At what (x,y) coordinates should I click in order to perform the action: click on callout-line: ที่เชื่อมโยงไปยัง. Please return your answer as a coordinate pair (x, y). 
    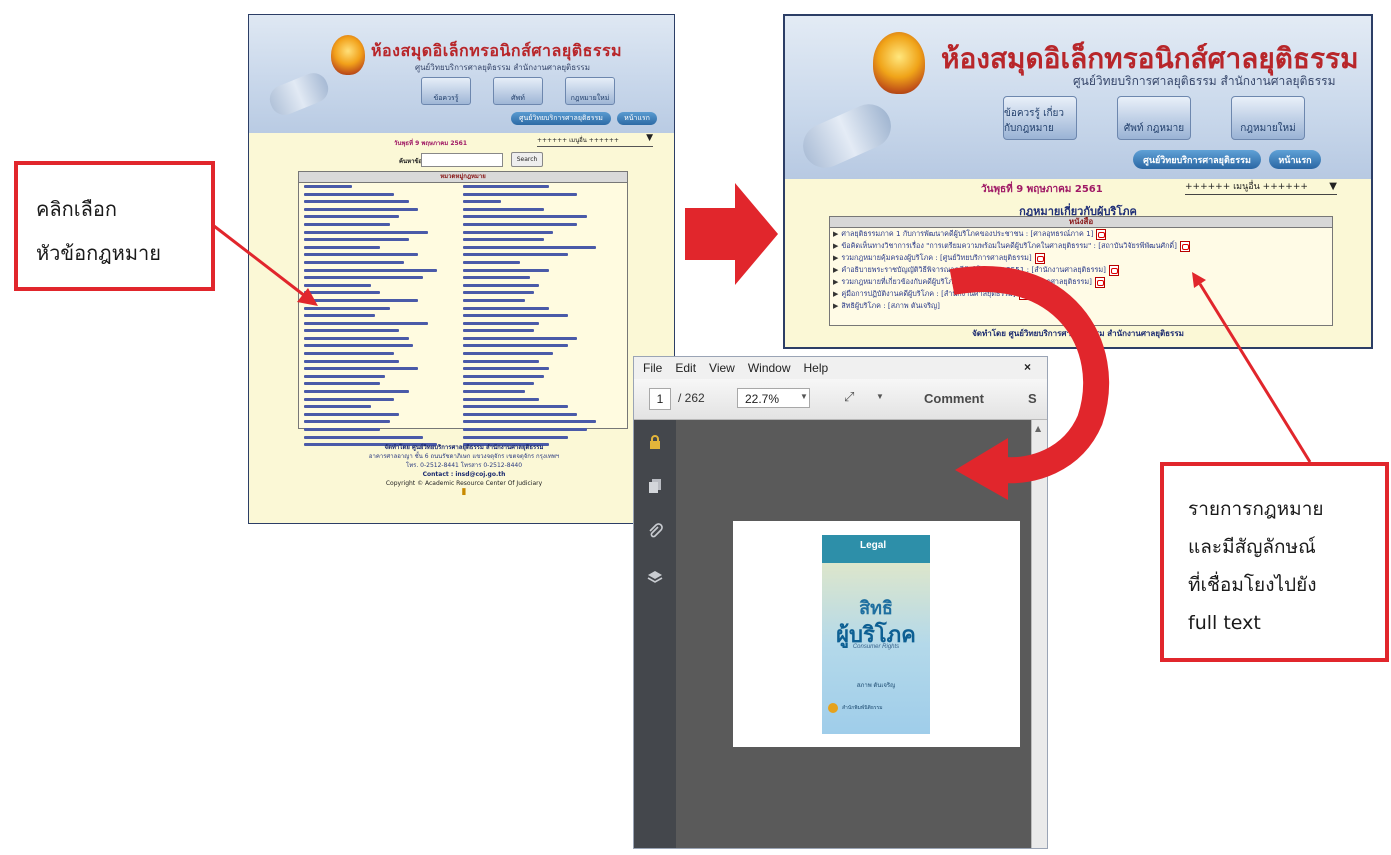
    Looking at the image, I should click on (1252, 585).